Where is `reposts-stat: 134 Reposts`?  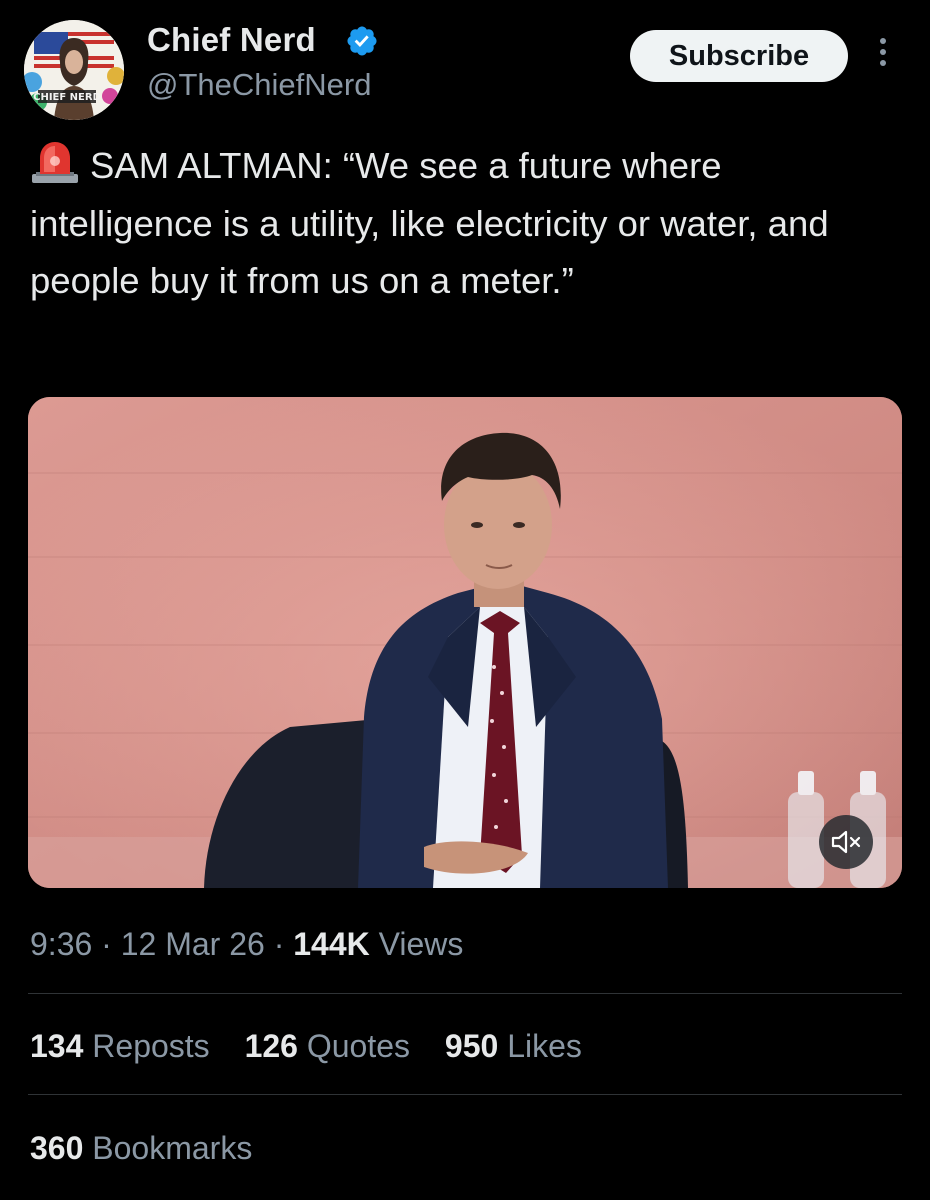
reposts-stat: 134 Reposts is located at coordinates (120, 1046).